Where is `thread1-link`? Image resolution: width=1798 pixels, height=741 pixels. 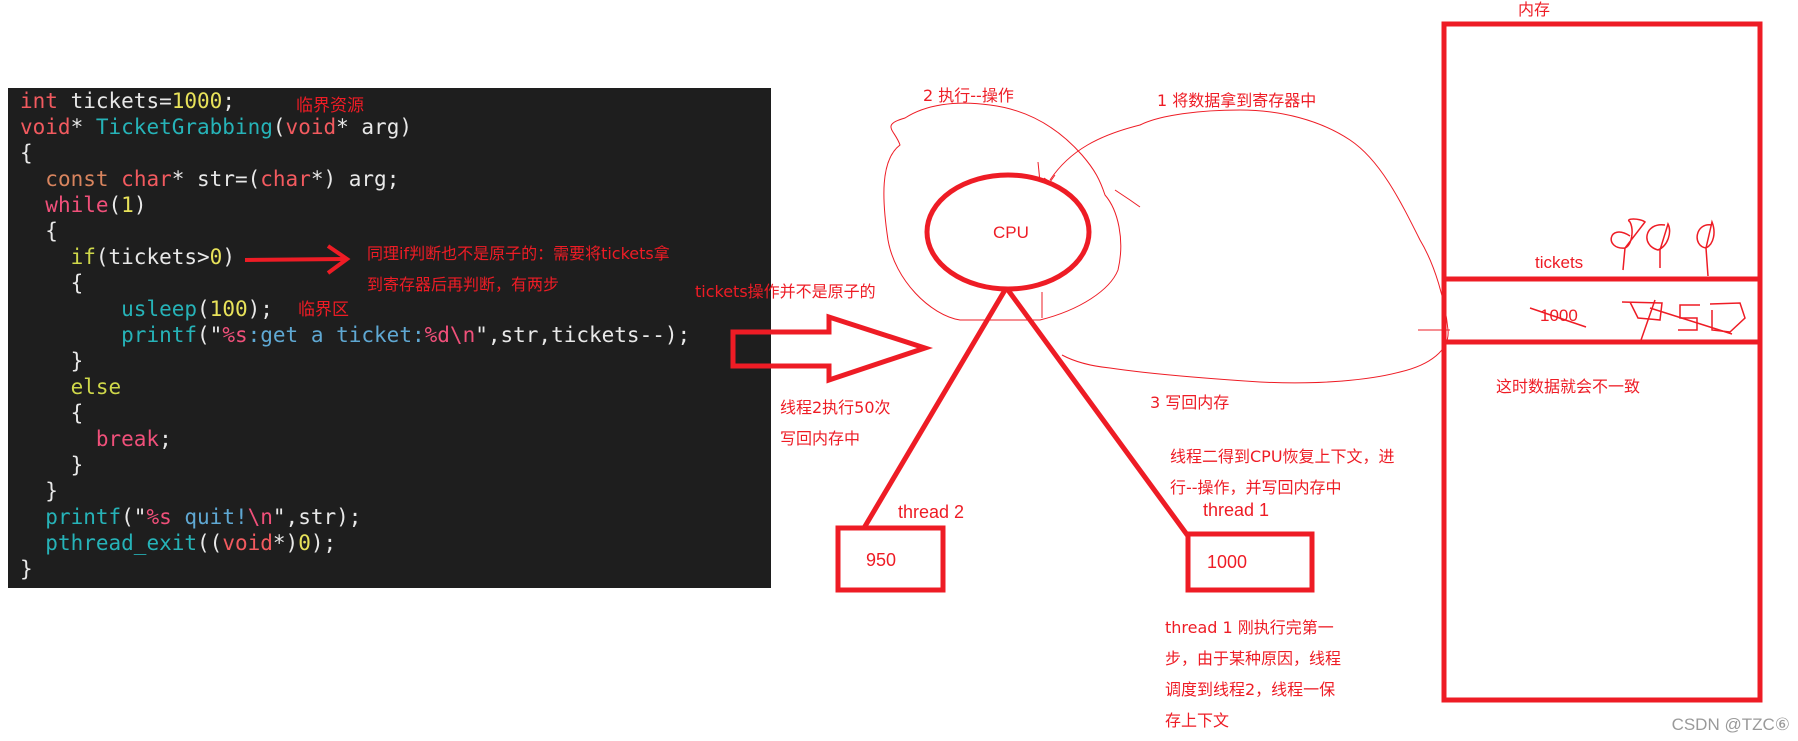
thread1-link is located at coordinates (1098, 413).